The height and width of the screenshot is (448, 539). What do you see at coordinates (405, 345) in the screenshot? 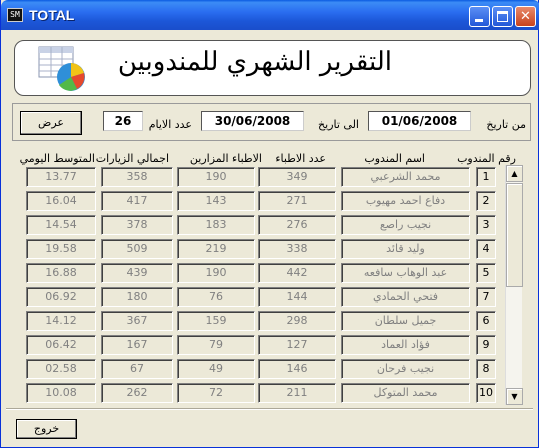
I see `rep-name-cell: فؤاد العماد` at bounding box center [405, 345].